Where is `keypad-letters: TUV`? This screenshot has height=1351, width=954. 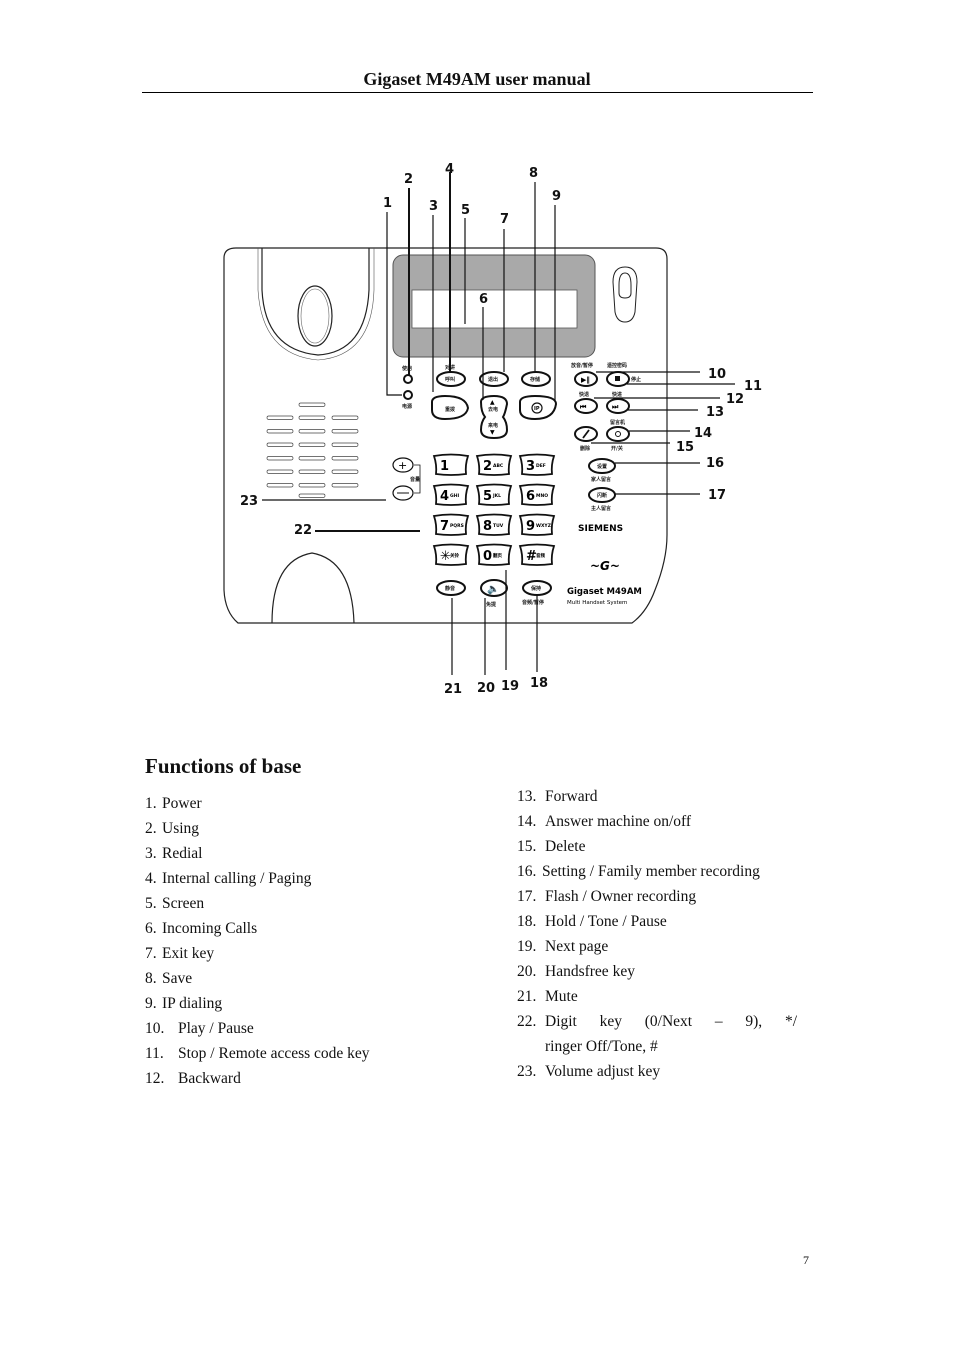 keypad-letters: TUV is located at coordinates (498, 526).